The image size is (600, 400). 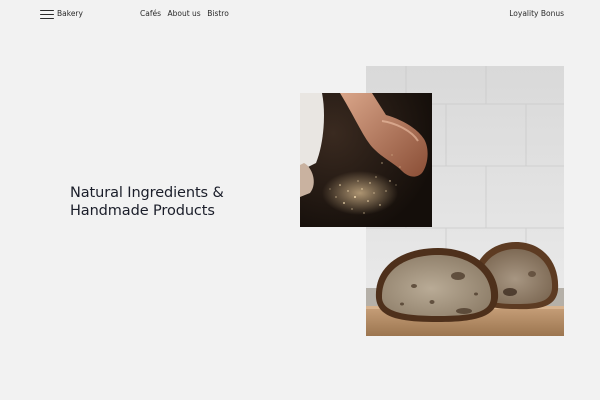 I want to click on hero-headline: Natural Ingredients & Handmade Products, so click(x=147, y=202).